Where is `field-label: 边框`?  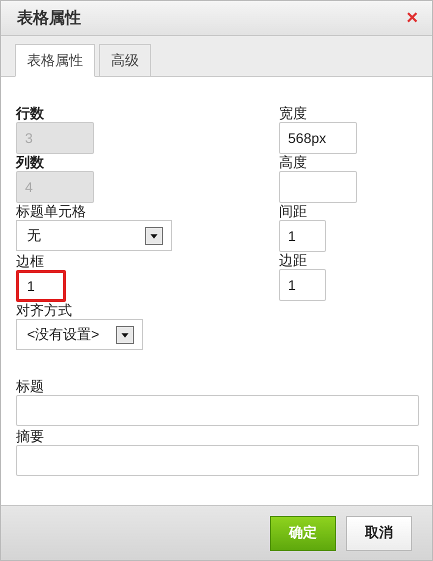
field-label: 边框 is located at coordinates (30, 261).